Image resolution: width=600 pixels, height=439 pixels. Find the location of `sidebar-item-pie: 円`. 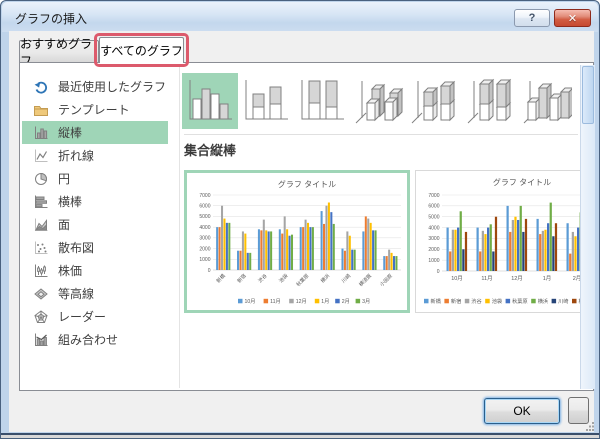

sidebar-item-pie: 円 is located at coordinates (95, 178).